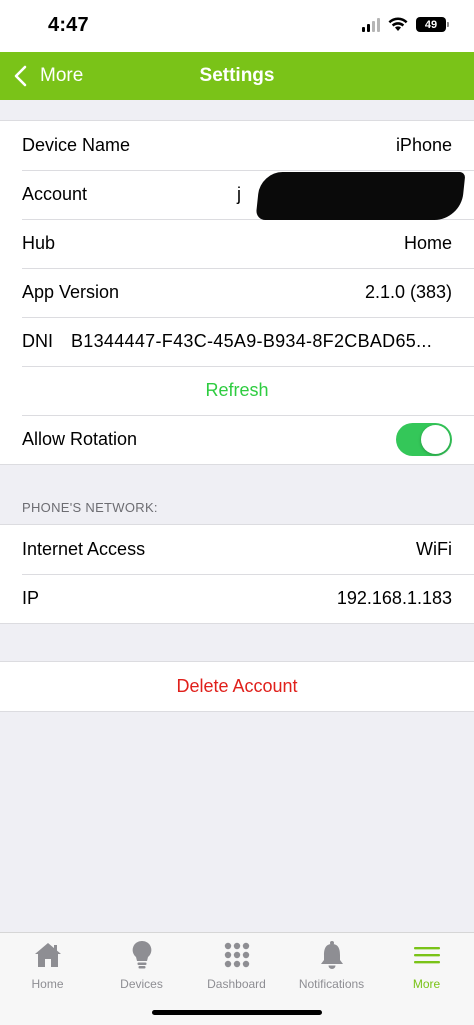 The height and width of the screenshot is (1025, 474). What do you see at coordinates (427, 955) in the screenshot?
I see `menu-lines-icon` at bounding box center [427, 955].